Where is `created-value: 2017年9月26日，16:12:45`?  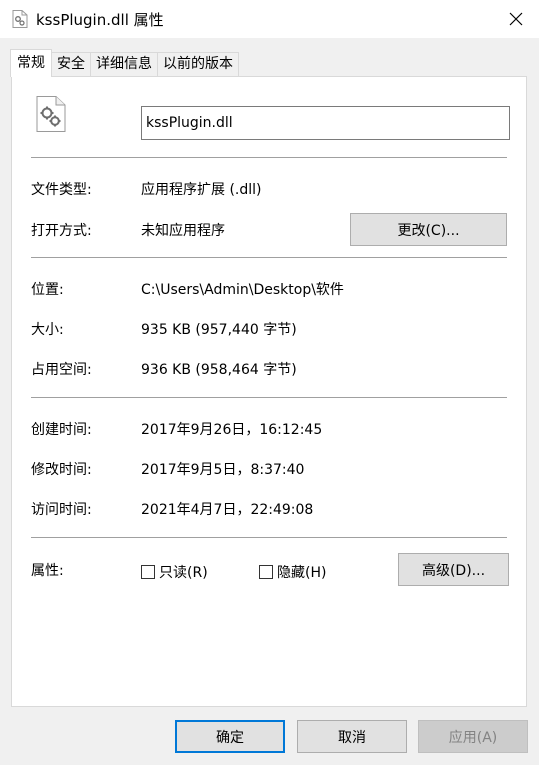
created-value: 2017年9月26日，16:12:45 is located at coordinates (232, 430).